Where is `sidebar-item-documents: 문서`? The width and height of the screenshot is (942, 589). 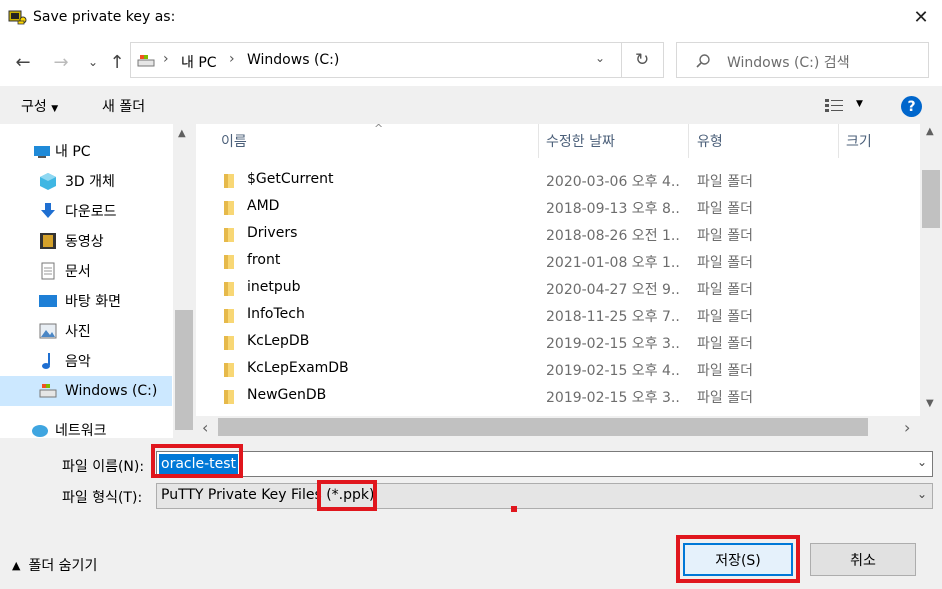
sidebar-item-documents: 문서 is located at coordinates (86, 271).